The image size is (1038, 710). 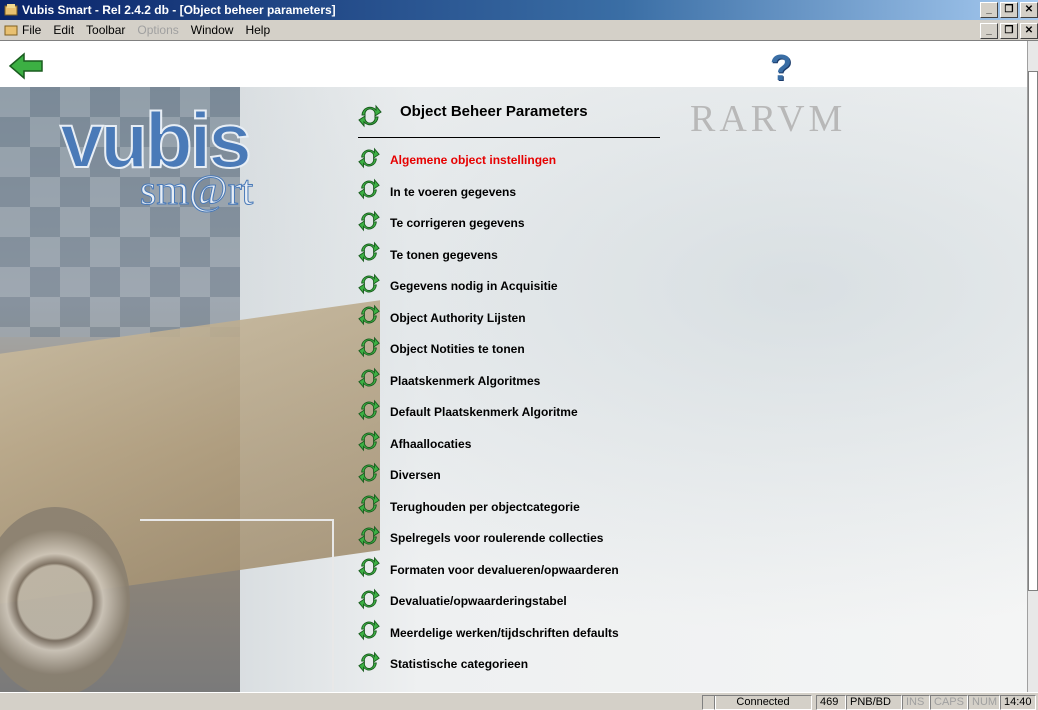 What do you see at coordinates (514, 65) in the screenshot?
I see `toolbar: ?` at bounding box center [514, 65].